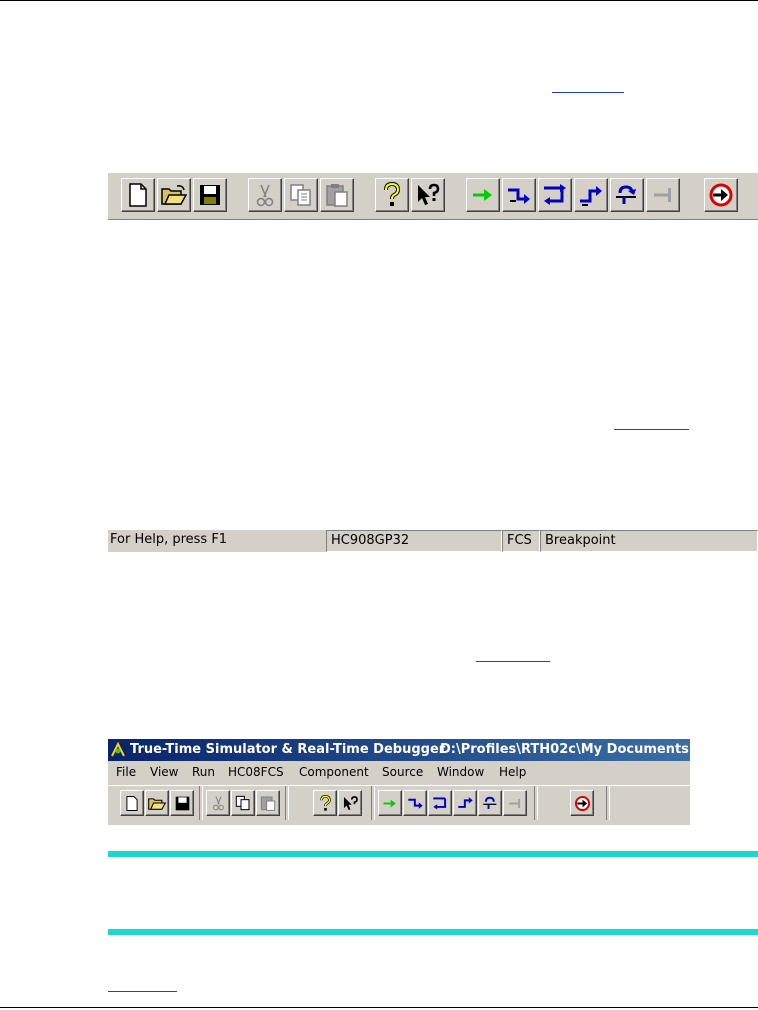 This screenshot has height=1010, width=758. What do you see at coordinates (402, 772) in the screenshot?
I see `menu-source: Source` at bounding box center [402, 772].